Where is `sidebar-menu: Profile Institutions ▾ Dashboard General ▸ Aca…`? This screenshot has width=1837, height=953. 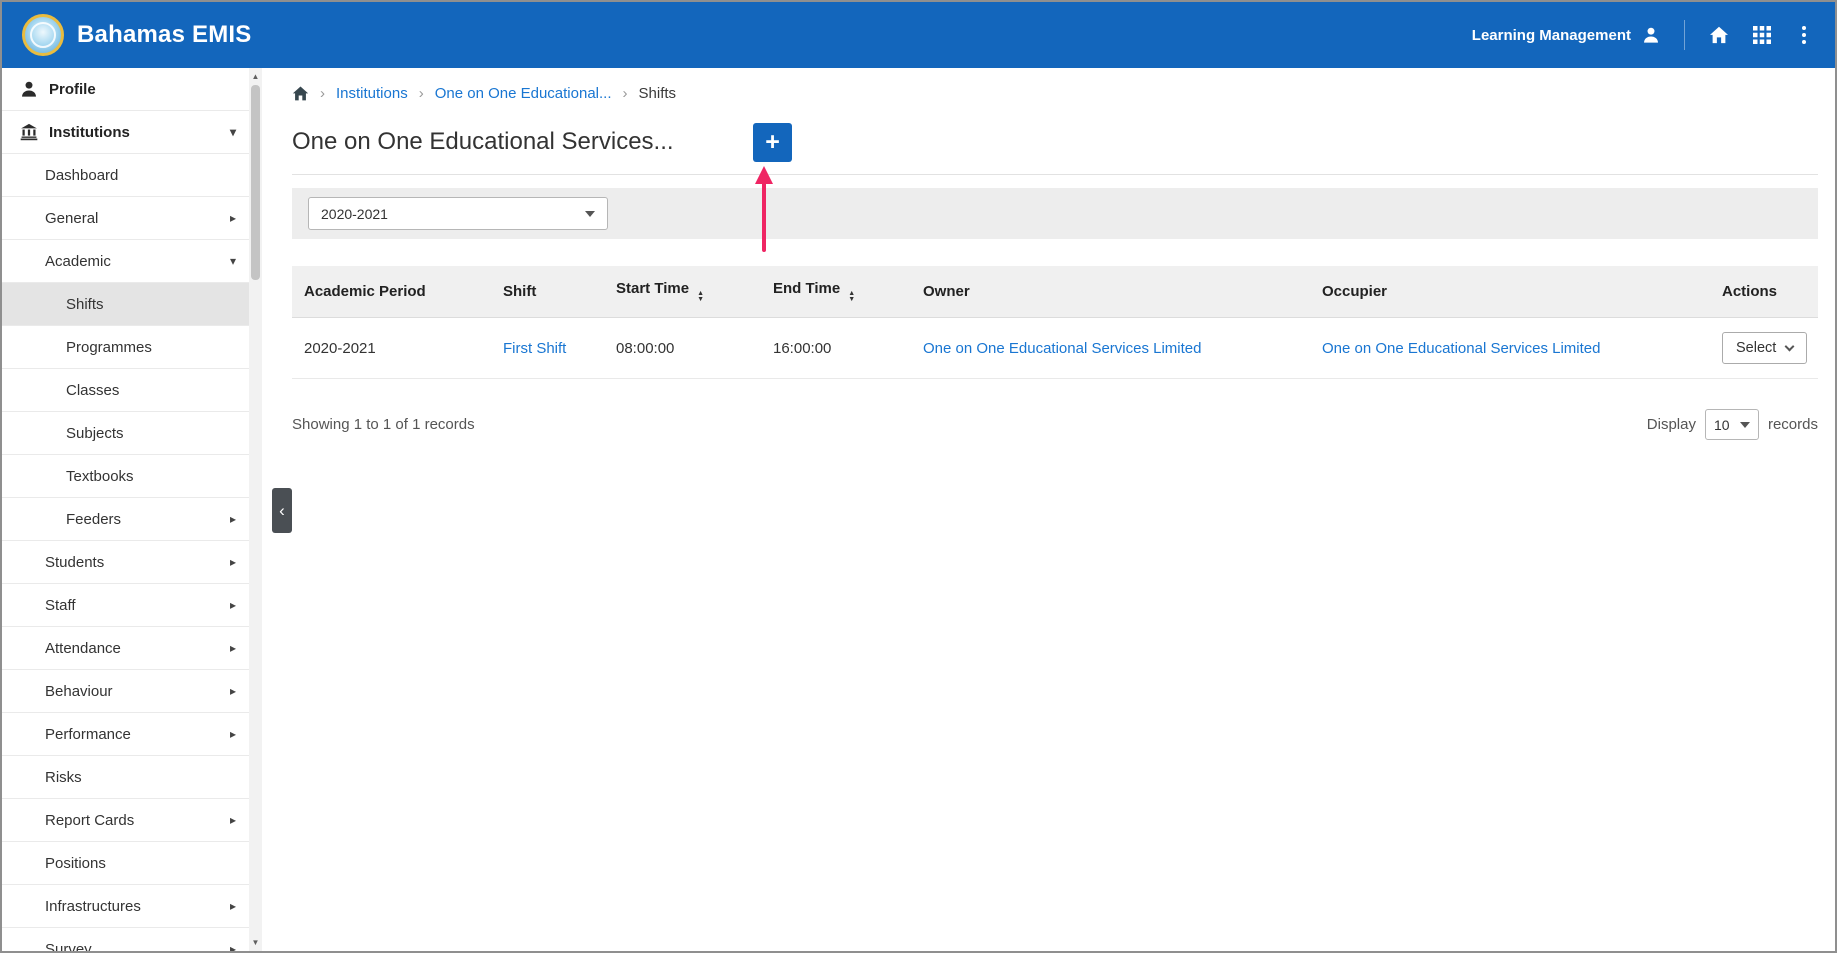 sidebar-menu: Profile Institutions ▾ Dashboard General ▸ Aca… is located at coordinates (125, 509).